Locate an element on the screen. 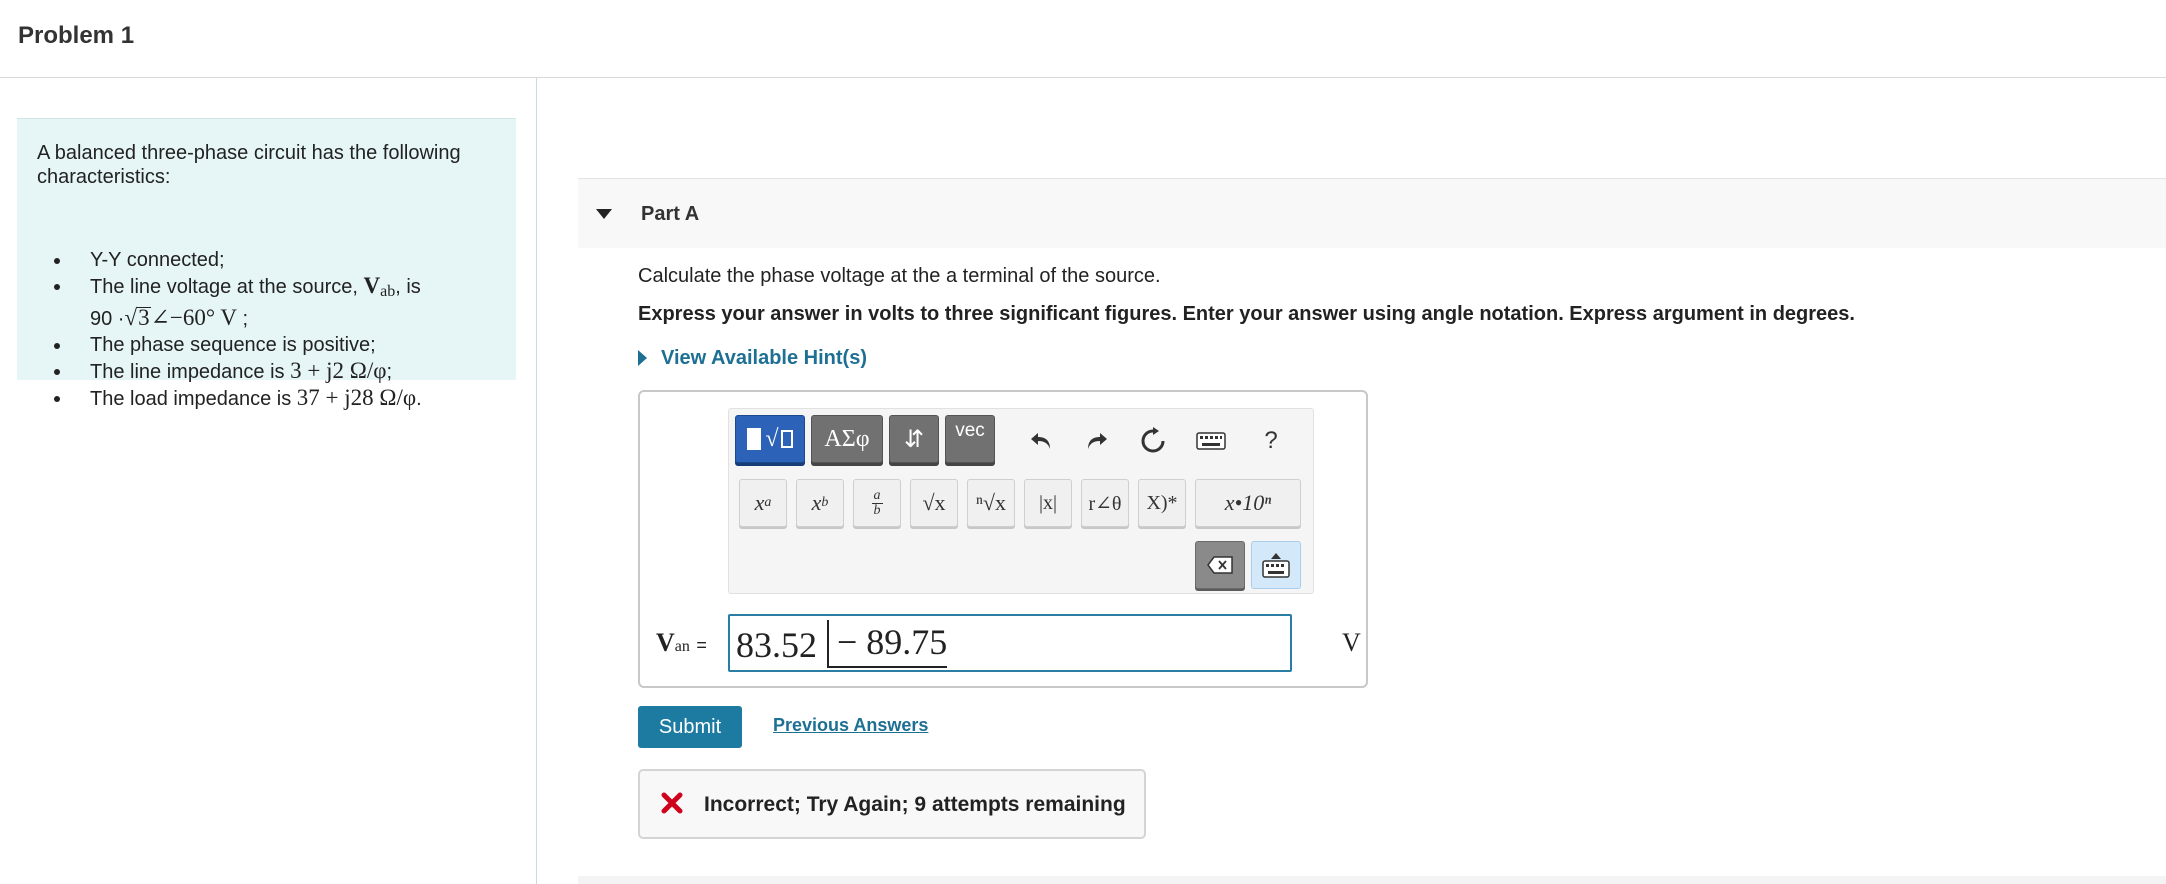 The image size is (2166, 884). problem-header: Problem 1 is located at coordinates (1083, 39).